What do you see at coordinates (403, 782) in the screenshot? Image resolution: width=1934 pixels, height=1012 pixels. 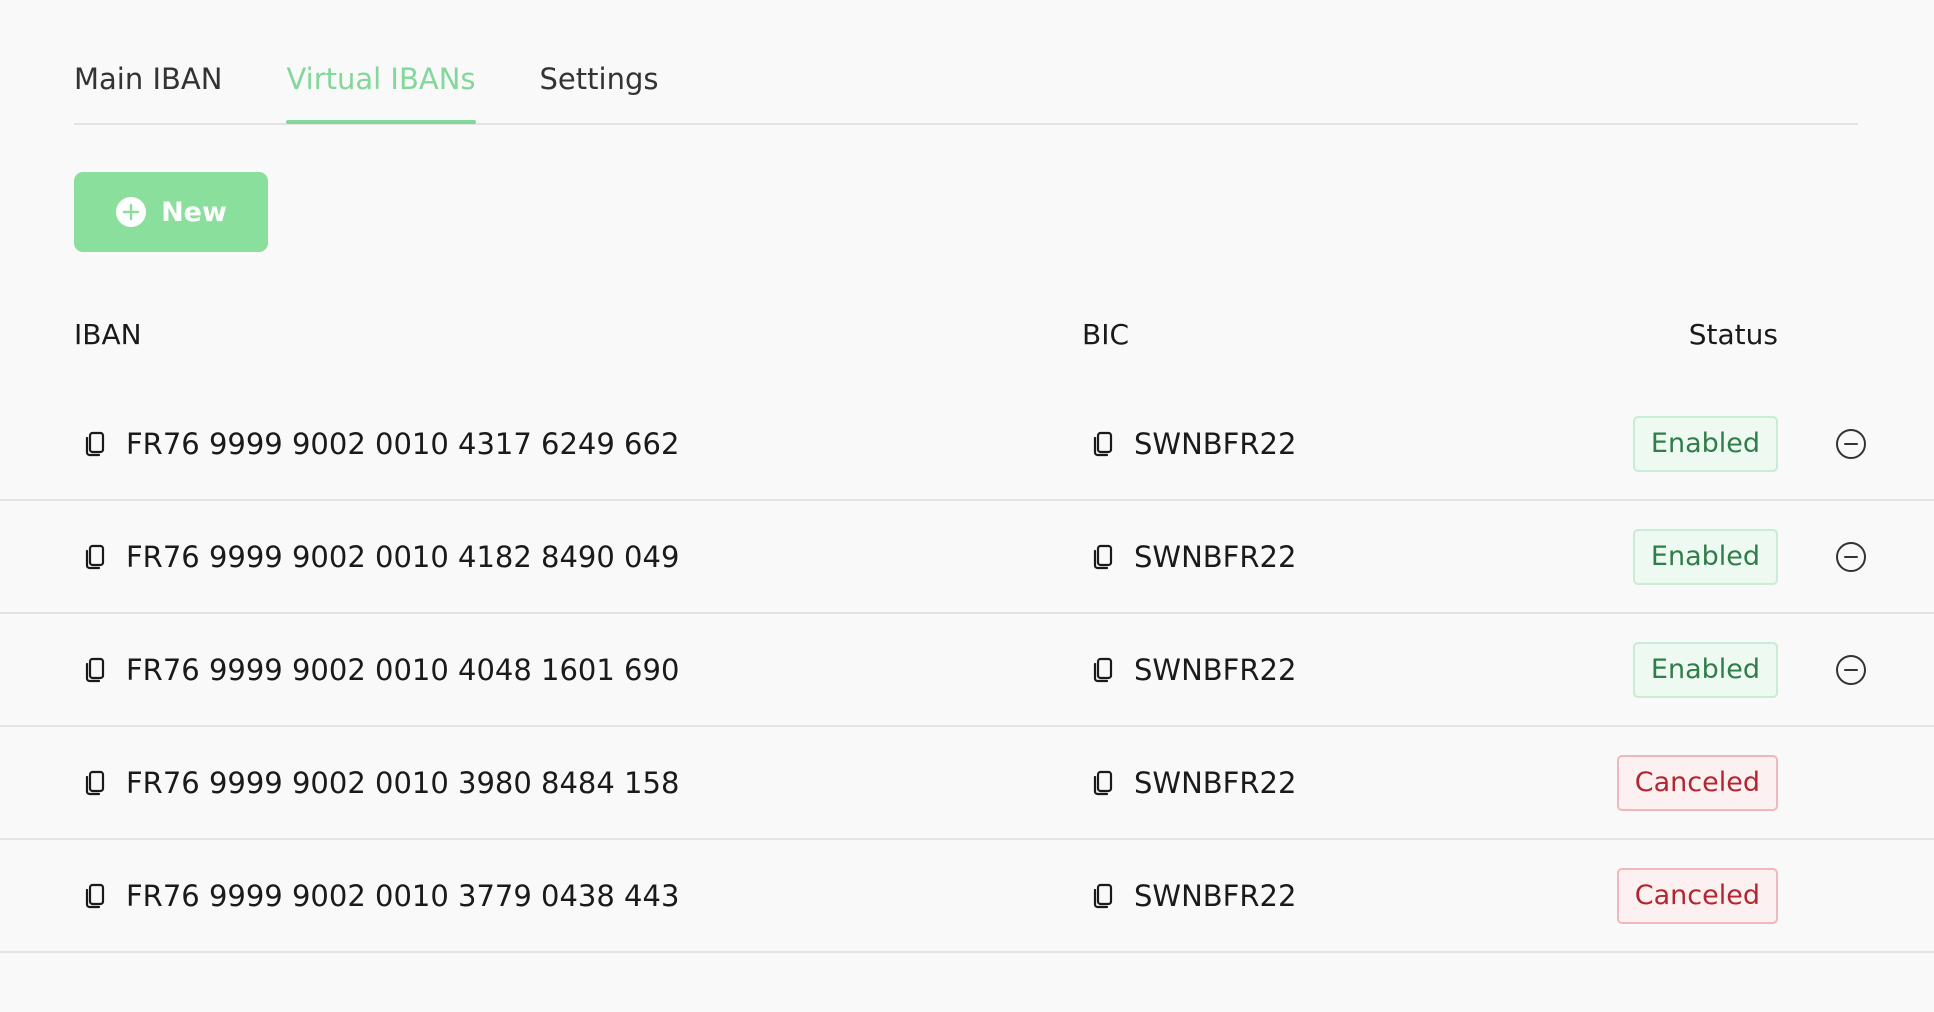 I see `iban-value: FR76 9999 9002 0010 3980 8484 158` at bounding box center [403, 782].